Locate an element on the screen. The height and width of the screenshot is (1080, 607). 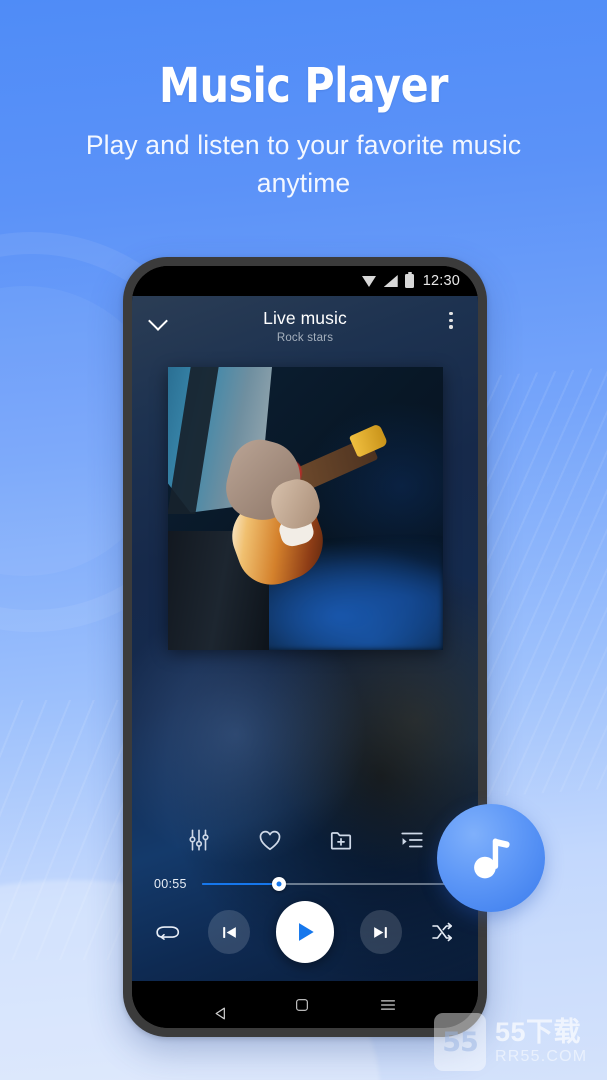
android-back-button is located at coordinates (219, 1008).